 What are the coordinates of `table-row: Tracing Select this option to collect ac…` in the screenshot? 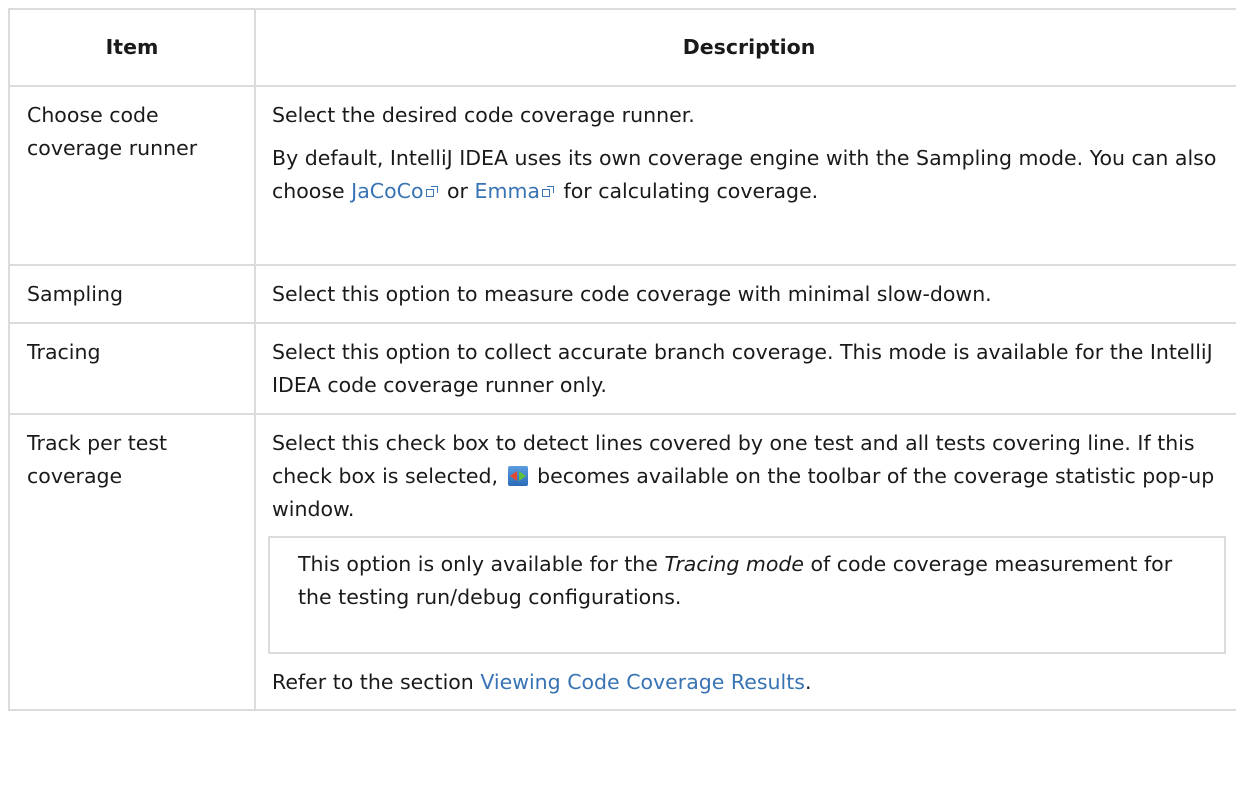 It's located at (622, 368).